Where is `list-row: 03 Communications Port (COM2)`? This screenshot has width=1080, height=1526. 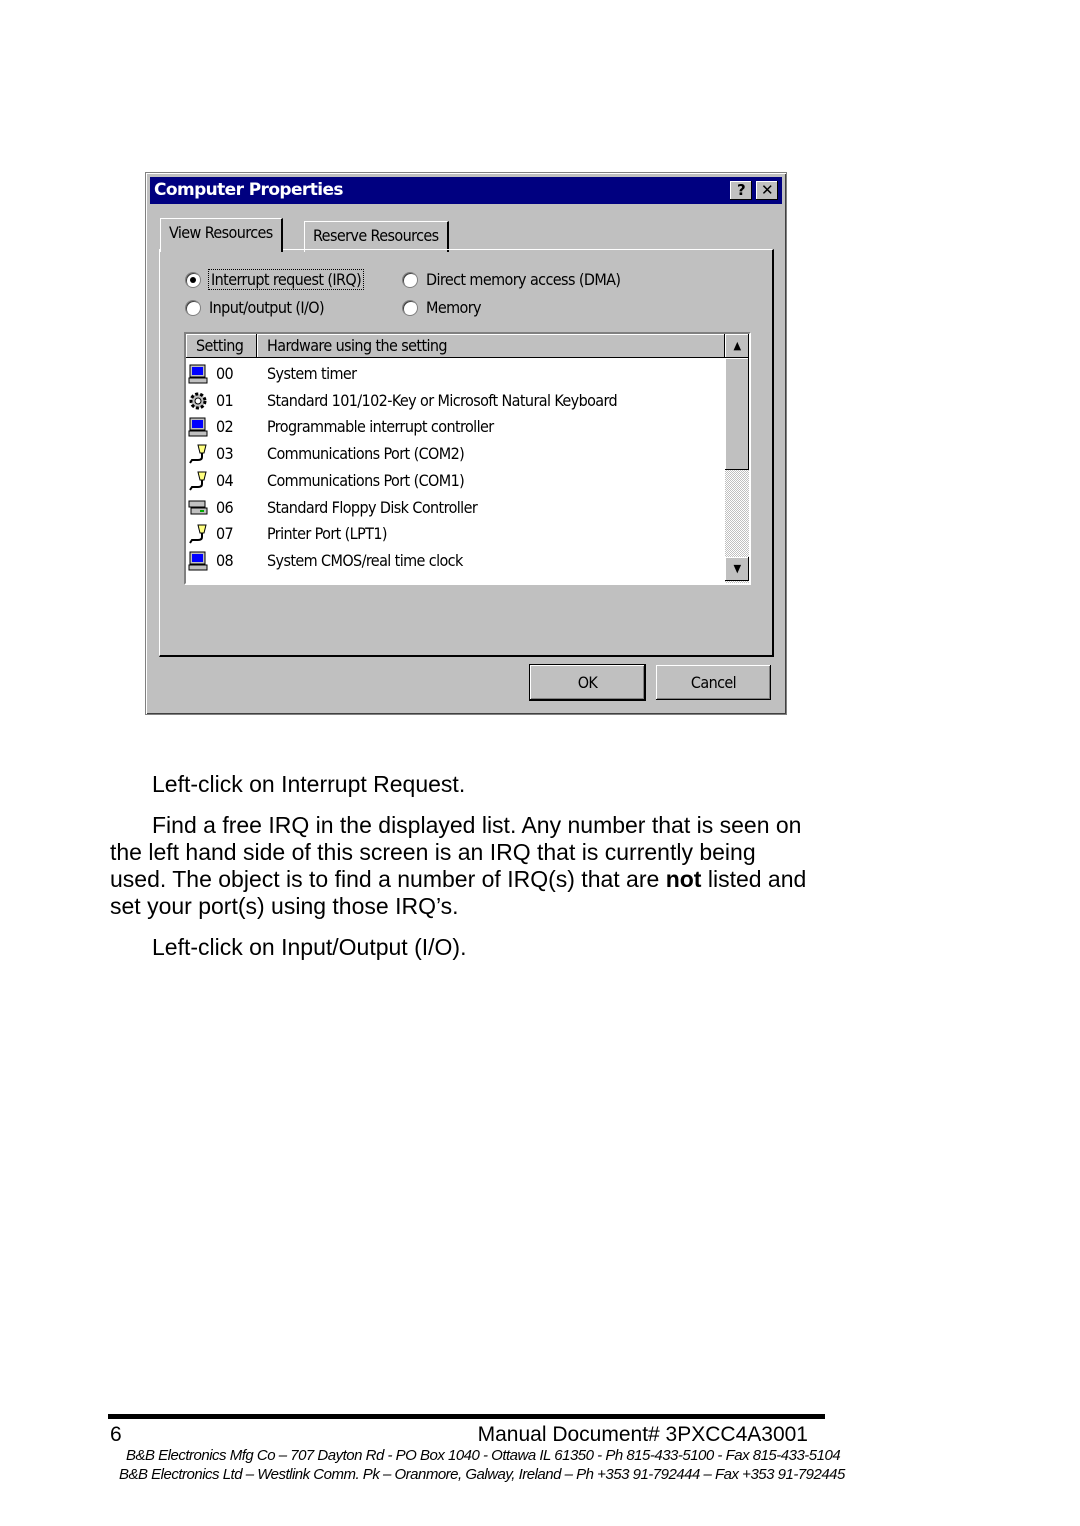 list-row: 03 Communications Port (COM2) is located at coordinates (455, 454).